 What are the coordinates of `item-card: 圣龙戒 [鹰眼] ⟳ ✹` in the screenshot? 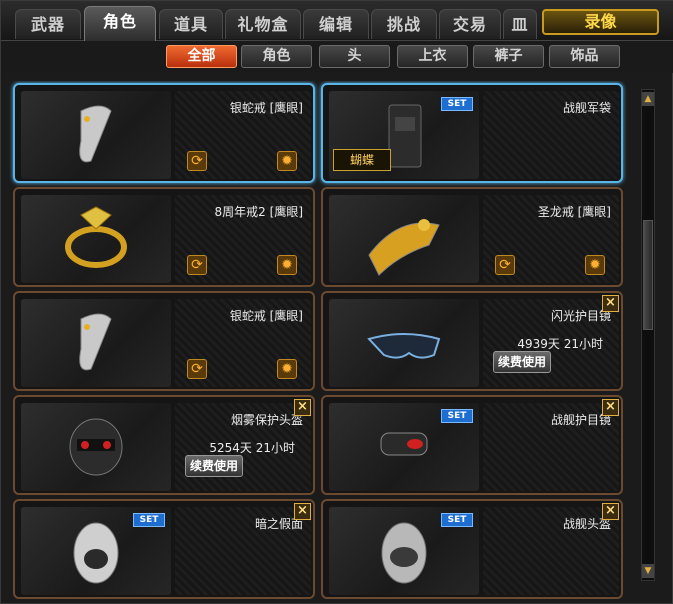 It's located at (472, 237).